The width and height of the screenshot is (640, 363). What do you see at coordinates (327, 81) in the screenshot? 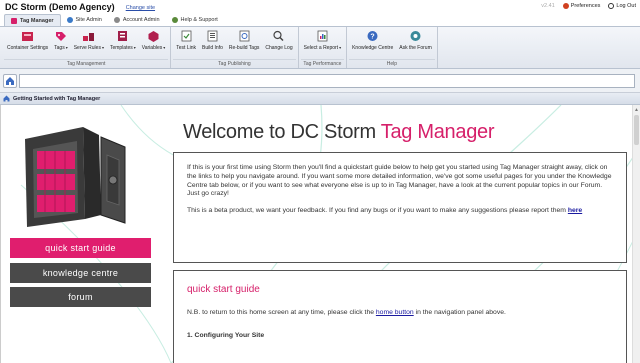
I see `address-input` at bounding box center [327, 81].